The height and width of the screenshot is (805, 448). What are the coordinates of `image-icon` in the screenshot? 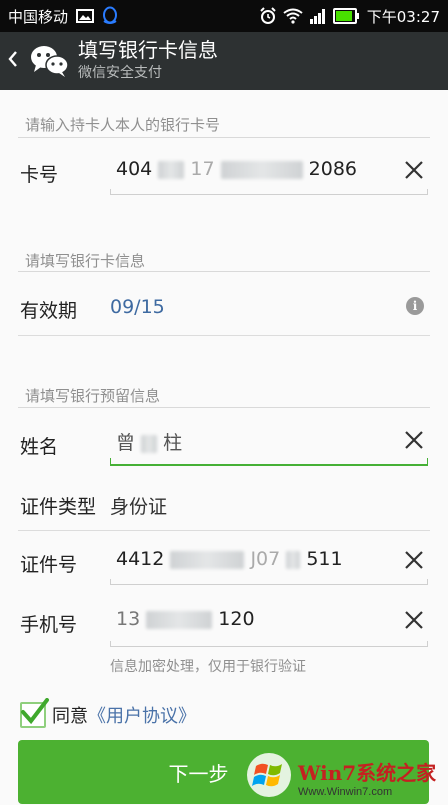 It's located at (85, 16).